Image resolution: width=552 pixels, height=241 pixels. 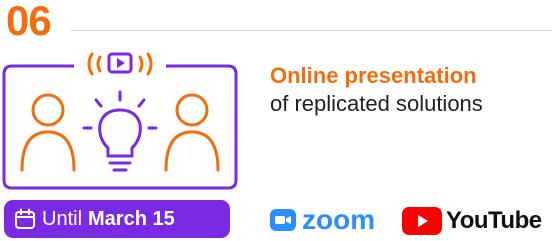 I want to click on header-divider, so click(x=311, y=30).